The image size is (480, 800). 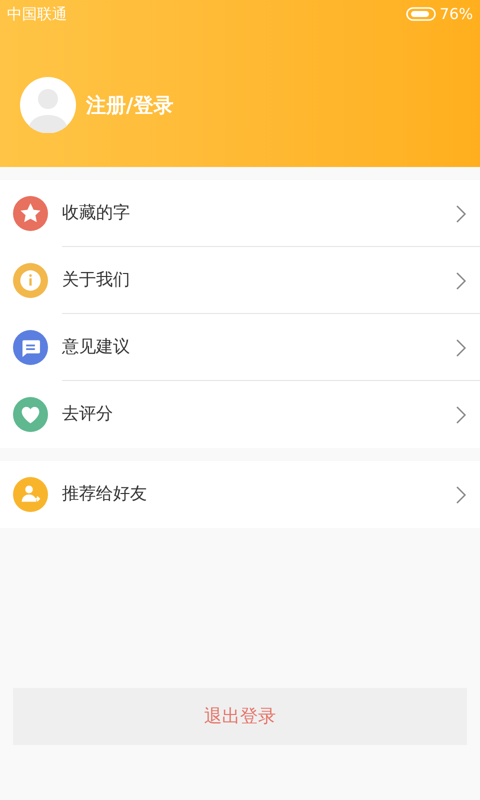 I want to click on menu-item: 意见建议, so click(x=240, y=347).